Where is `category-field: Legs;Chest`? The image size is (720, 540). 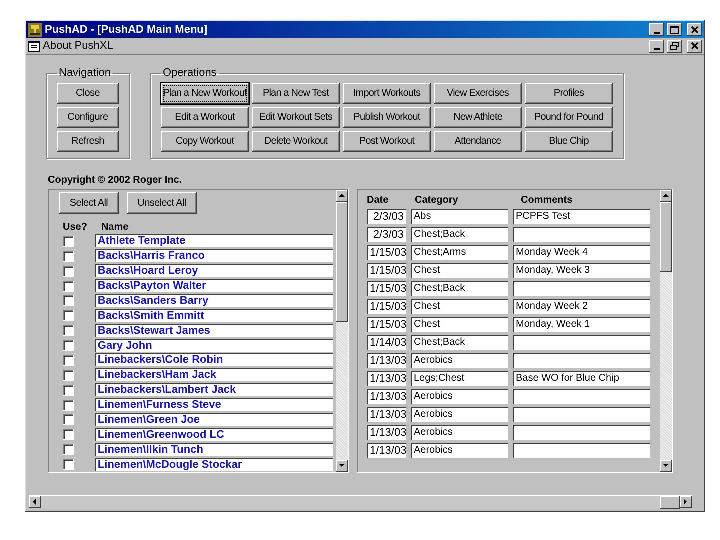 category-field: Legs;Chest is located at coordinates (460, 379).